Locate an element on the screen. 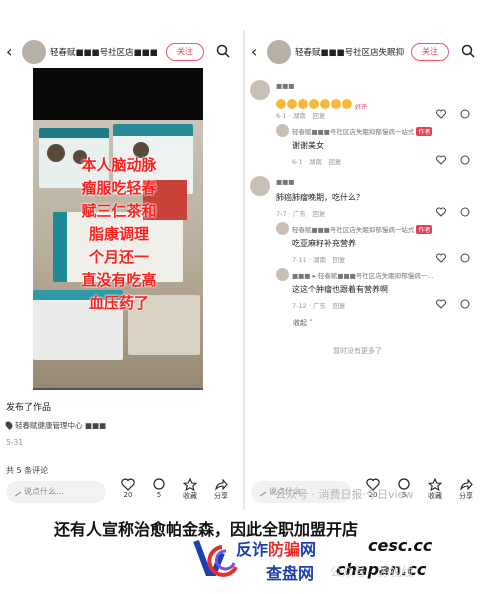 Image resolution: width=489 pixels, height=594 pixels. brand-name-2: 查盘网 is located at coordinates (290, 573).